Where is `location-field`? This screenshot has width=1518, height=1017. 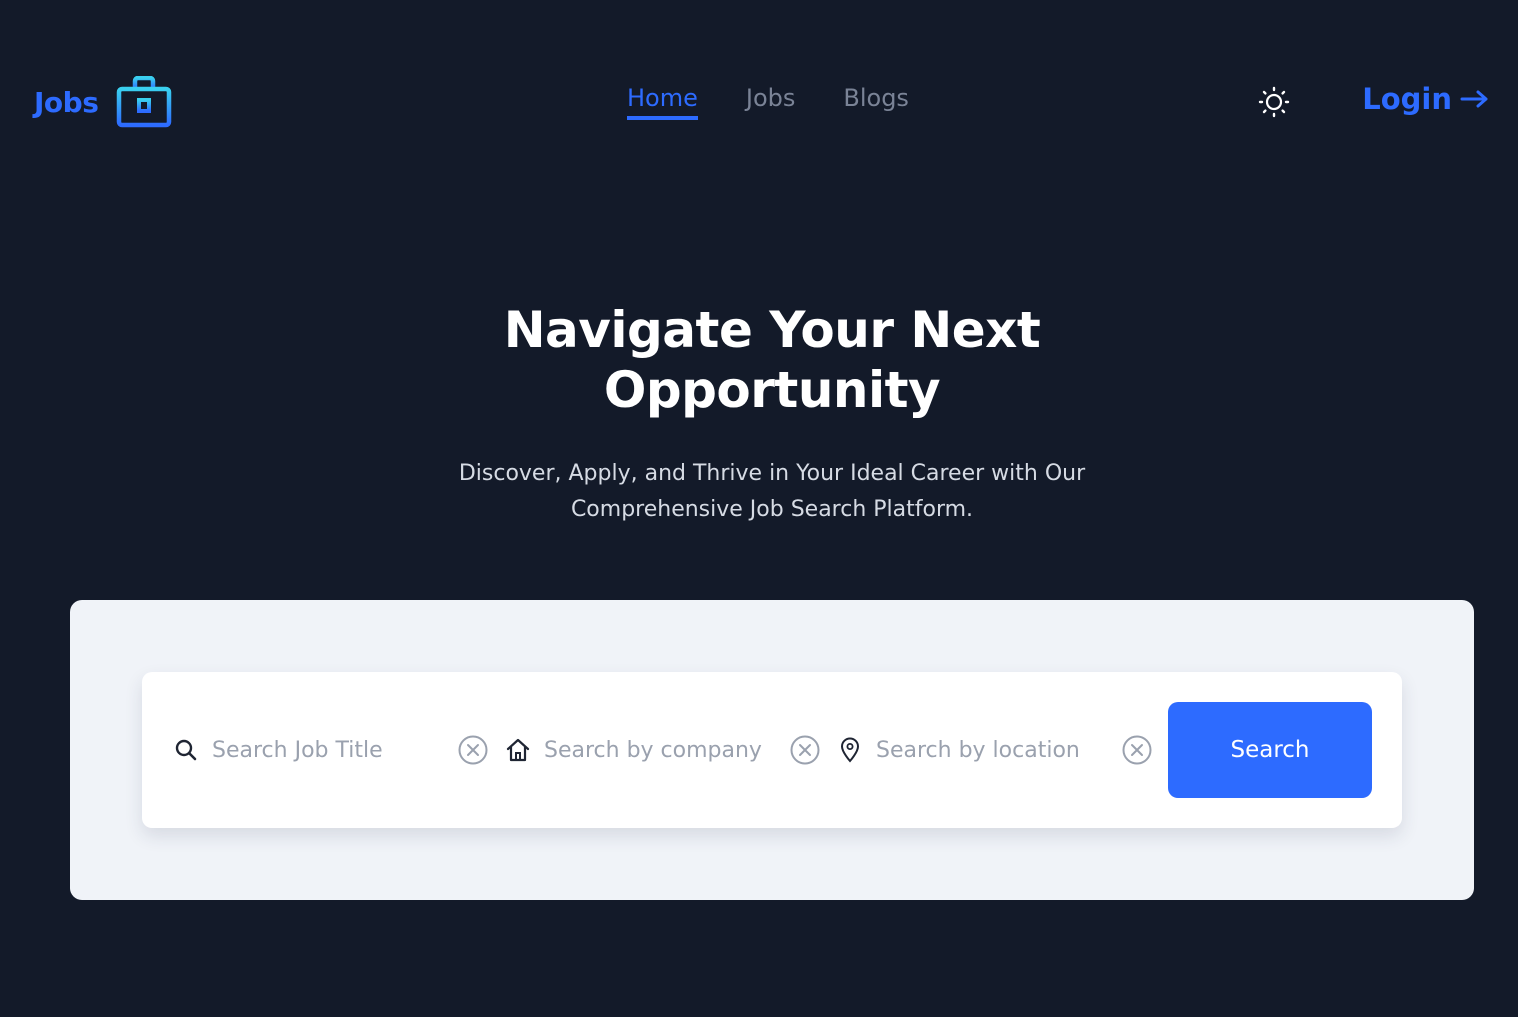 location-field is located at coordinates (972, 750).